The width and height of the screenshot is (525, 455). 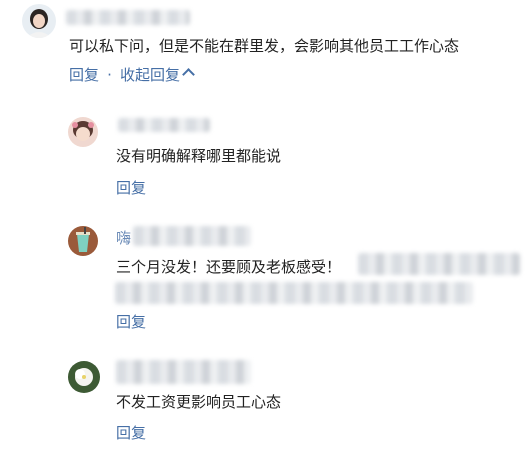 What do you see at coordinates (199, 156) in the screenshot?
I see `reply-text: 没有明确解释哪里都能说` at bounding box center [199, 156].